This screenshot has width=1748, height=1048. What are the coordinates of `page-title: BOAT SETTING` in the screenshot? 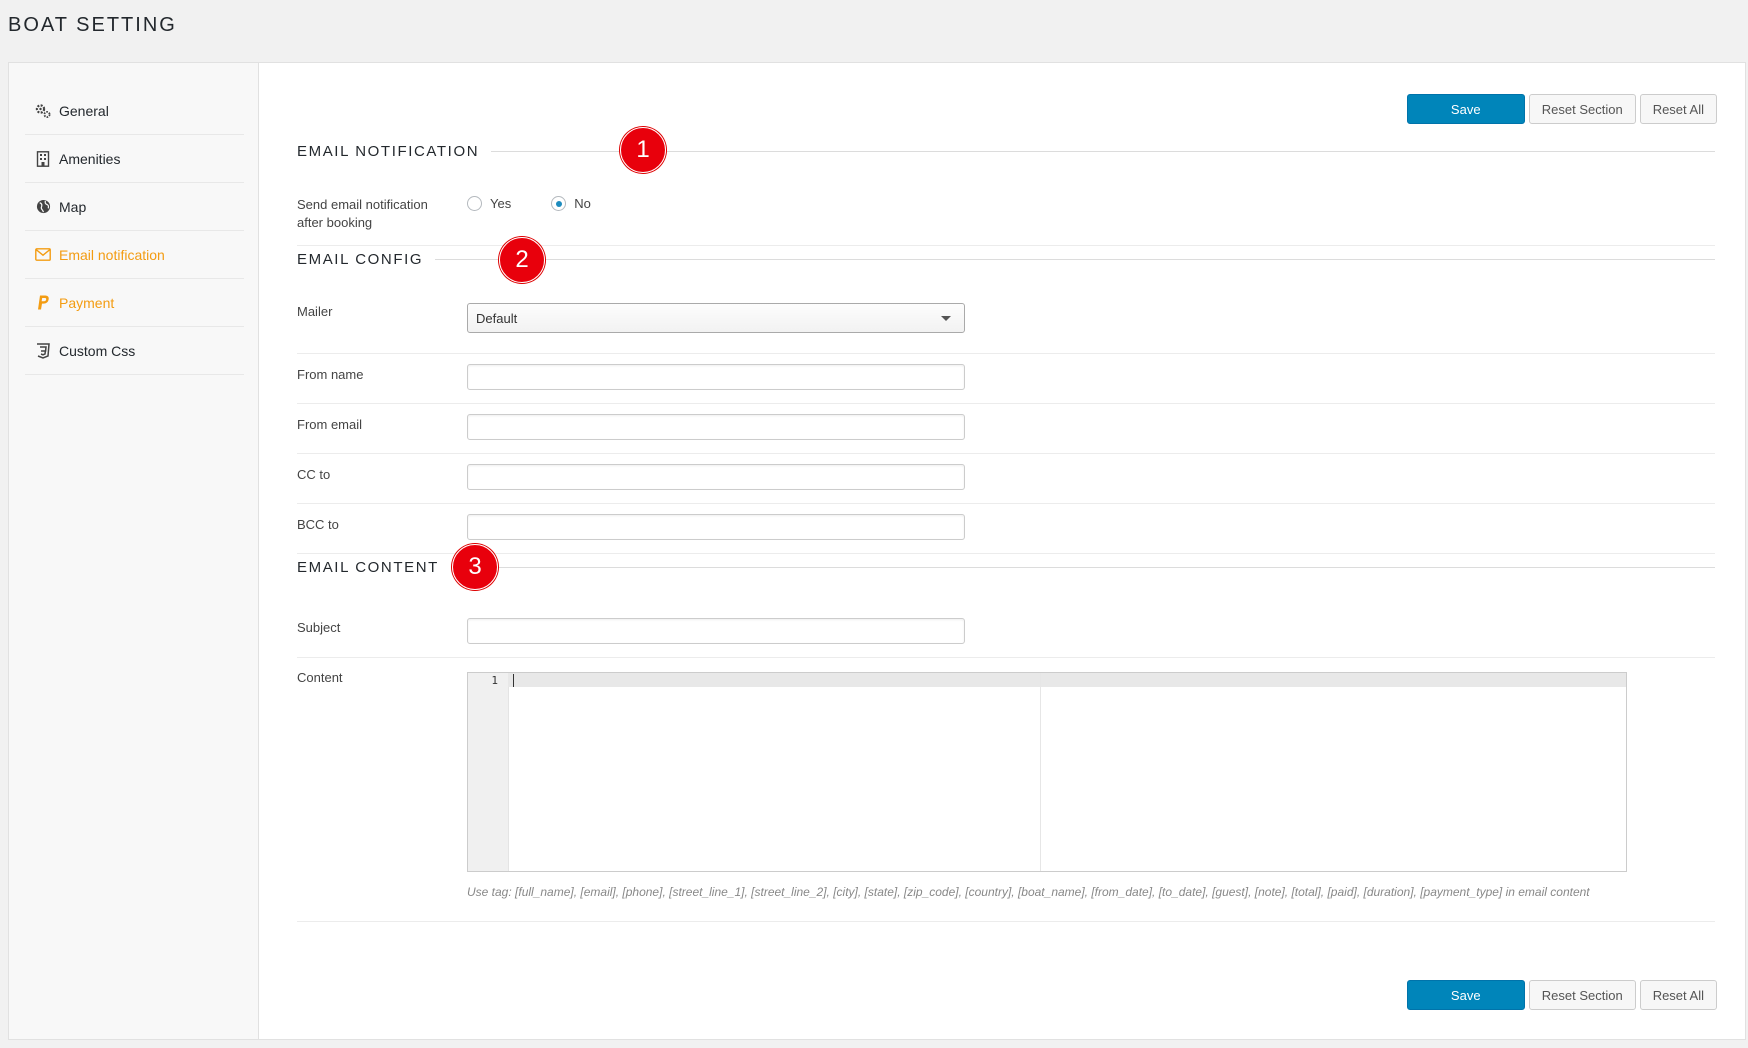 It's located at (92, 25).